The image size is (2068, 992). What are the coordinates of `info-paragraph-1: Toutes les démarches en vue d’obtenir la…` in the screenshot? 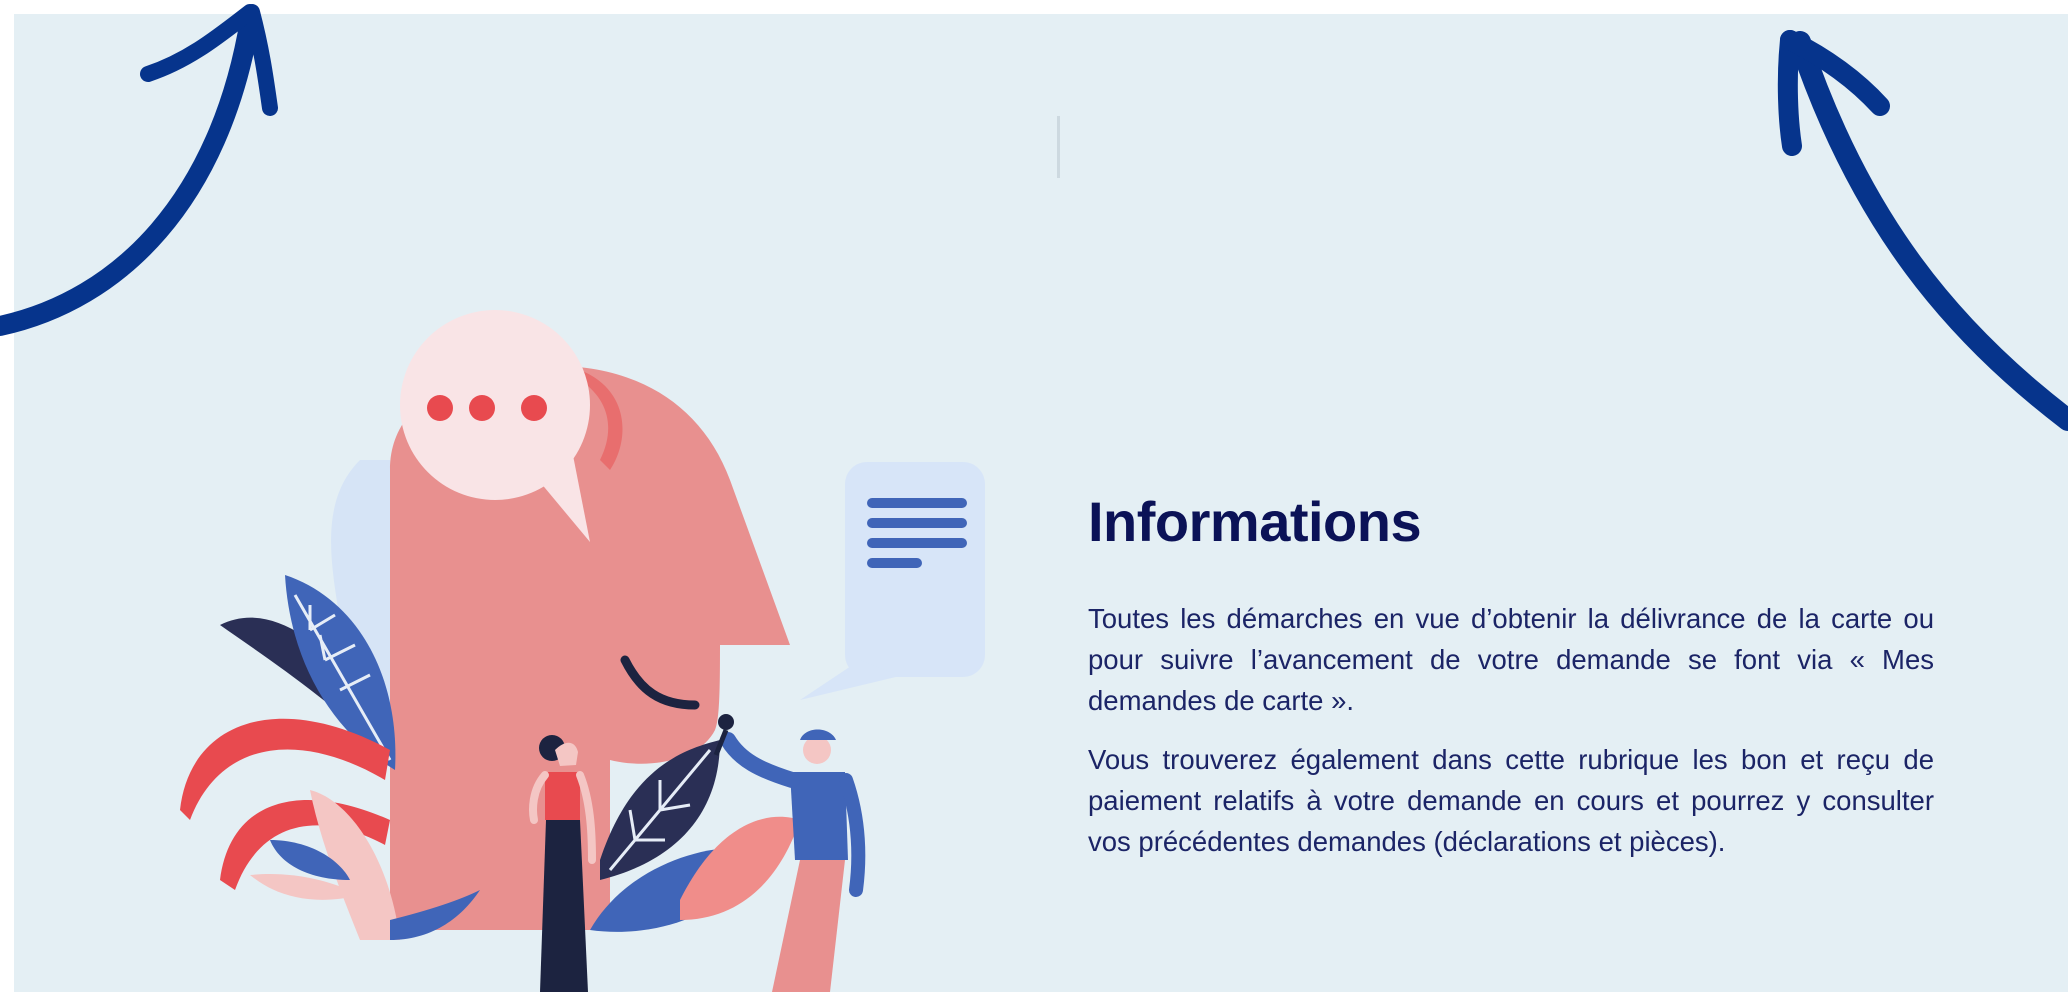 It's located at (1511, 659).